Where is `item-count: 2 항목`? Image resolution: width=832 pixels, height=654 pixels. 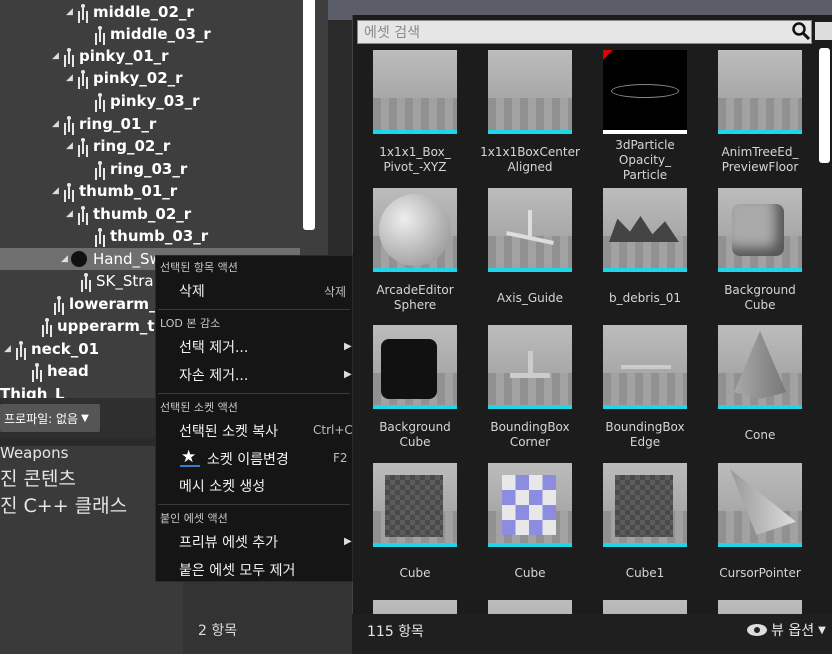
item-count: 2 항목 is located at coordinates (218, 631).